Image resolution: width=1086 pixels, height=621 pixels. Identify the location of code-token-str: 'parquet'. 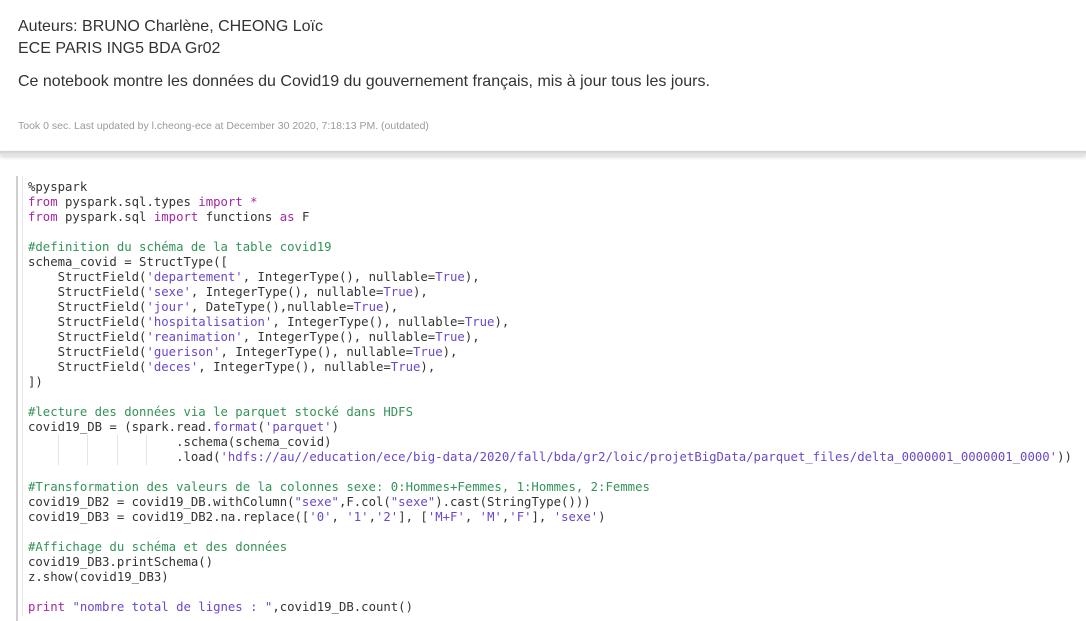
(298, 427).